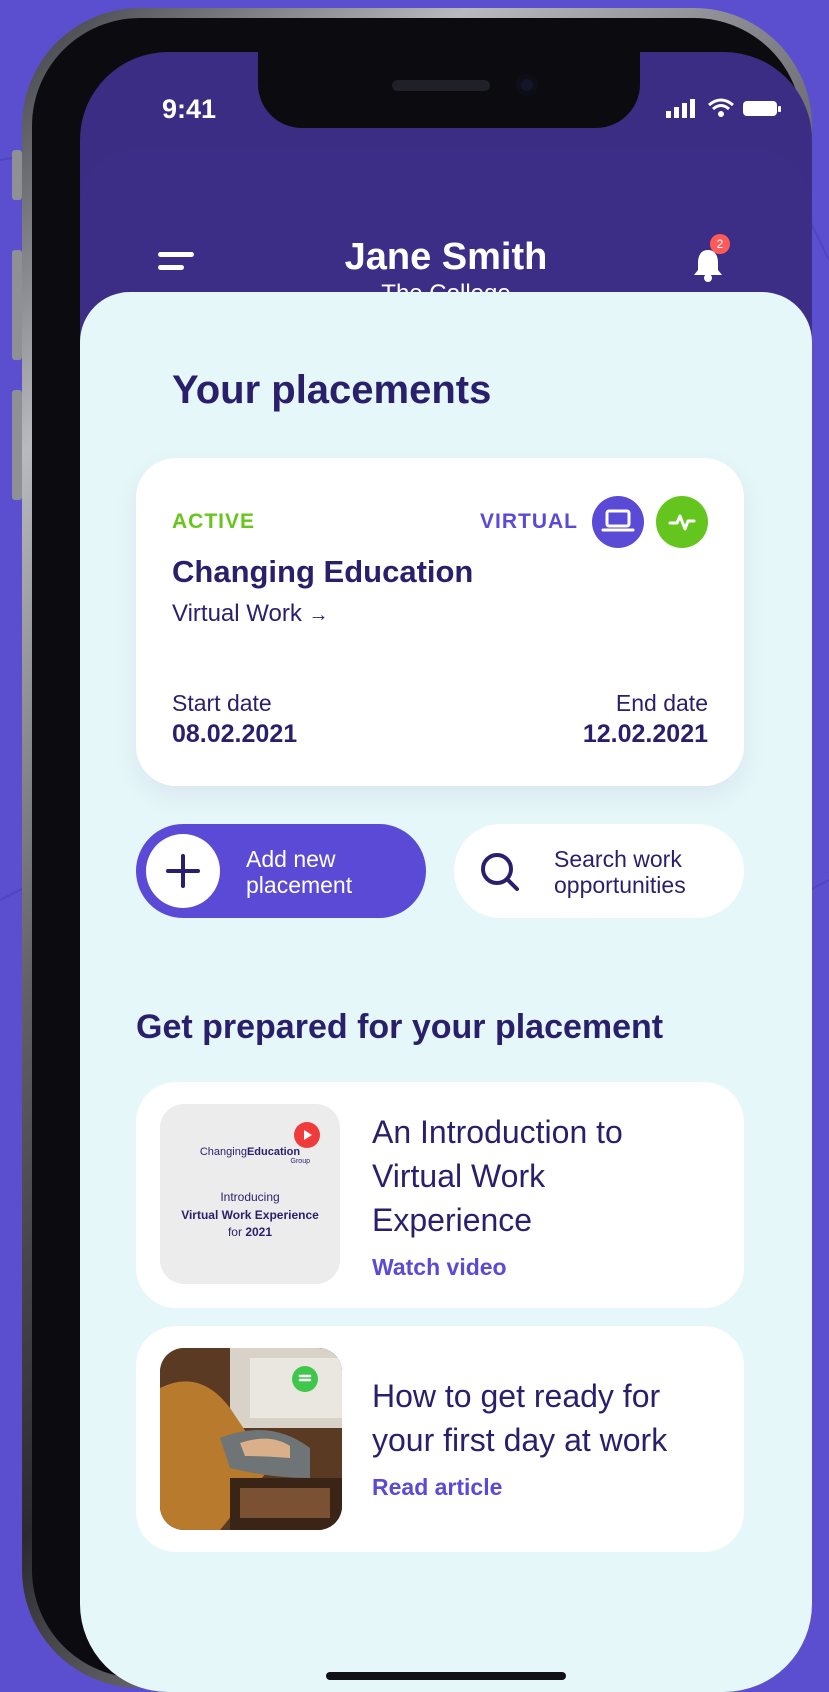 Image resolution: width=829 pixels, height=1692 pixels. Describe the element at coordinates (250, 1215) in the screenshot. I see `thumbnail-heading: Virtual Work Experience` at that location.